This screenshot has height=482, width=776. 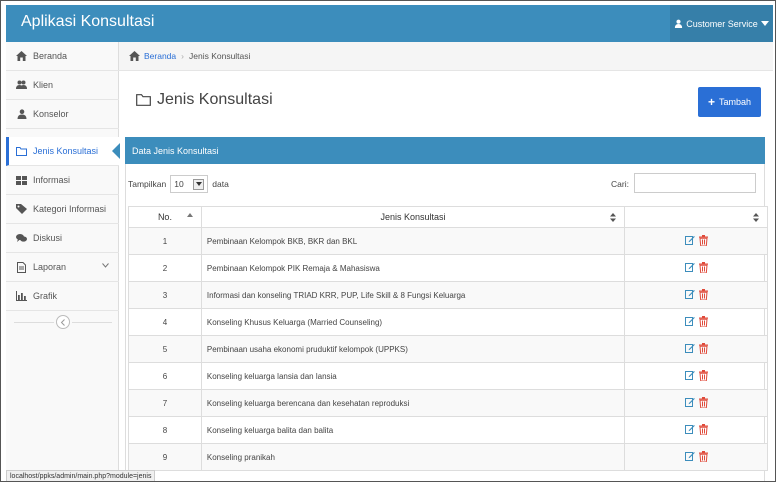 I want to click on grid-icon, so click(x=21, y=180).